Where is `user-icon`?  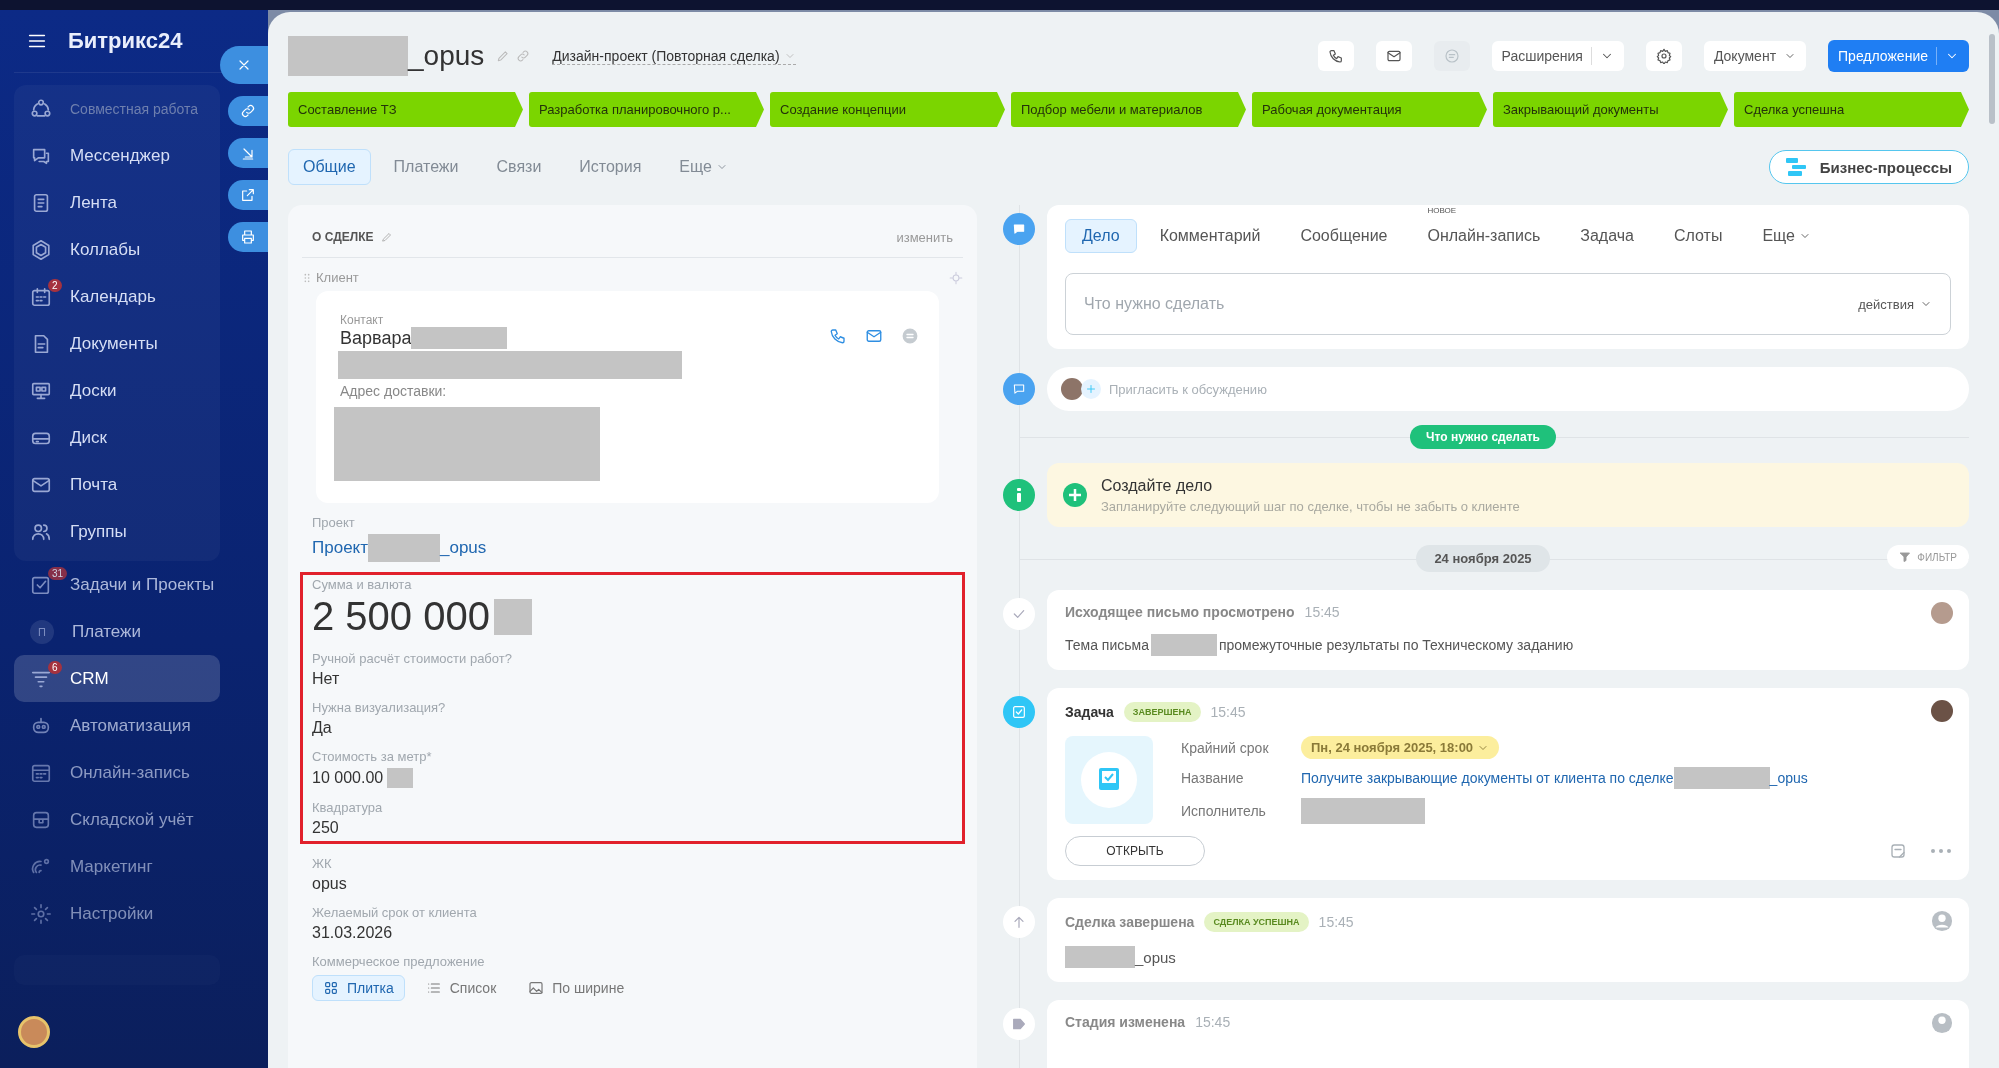 user-icon is located at coordinates (1942, 921).